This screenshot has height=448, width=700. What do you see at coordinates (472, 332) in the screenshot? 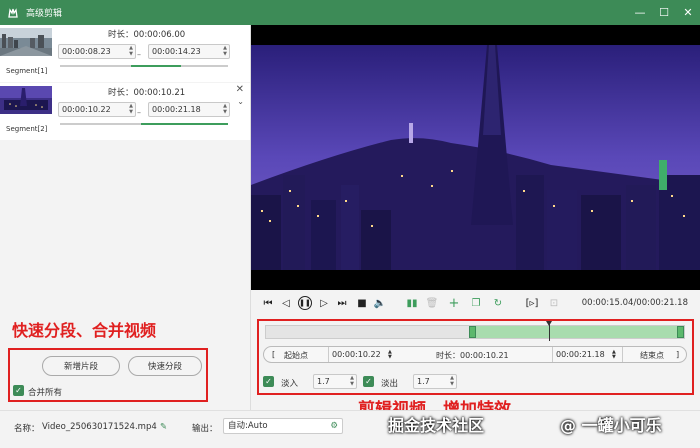
I see `selection-start-handle` at bounding box center [472, 332].